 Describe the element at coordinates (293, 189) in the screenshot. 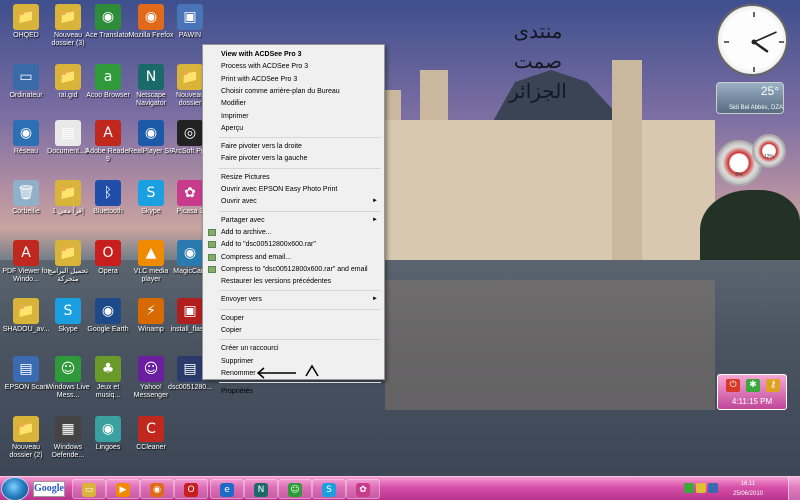

I see `context-menu-item: Ouvrir avec EPSON Easy Photo Print` at that location.